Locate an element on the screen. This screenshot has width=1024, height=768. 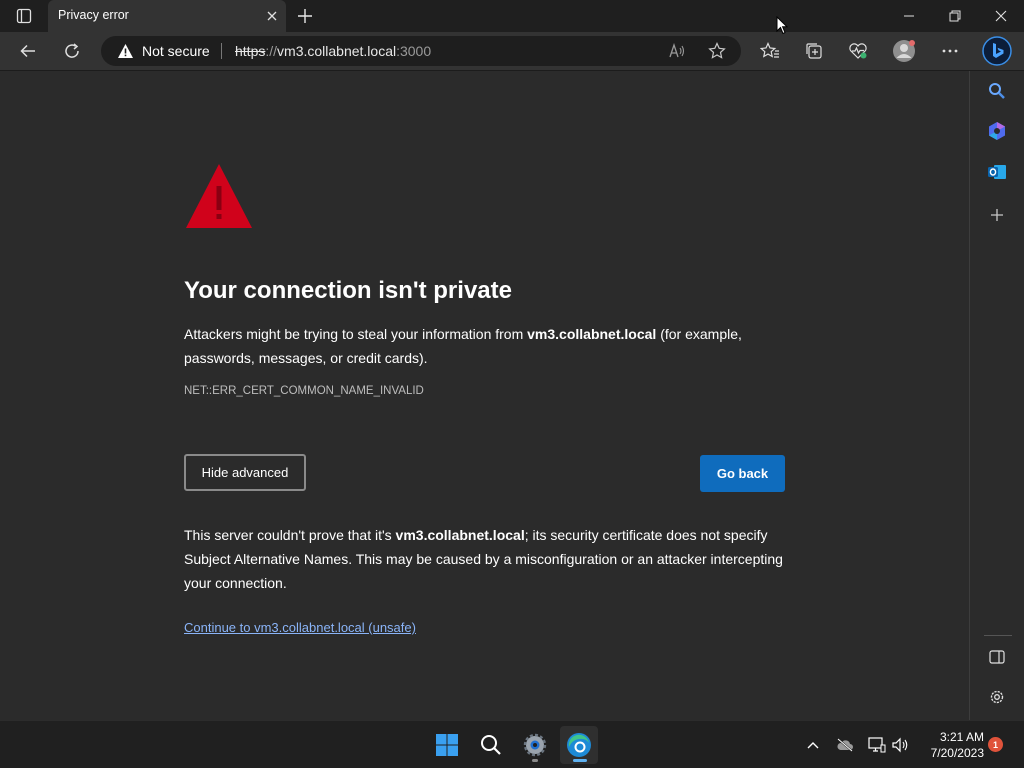
tab-title: Privacy error is located at coordinates (93, 15).